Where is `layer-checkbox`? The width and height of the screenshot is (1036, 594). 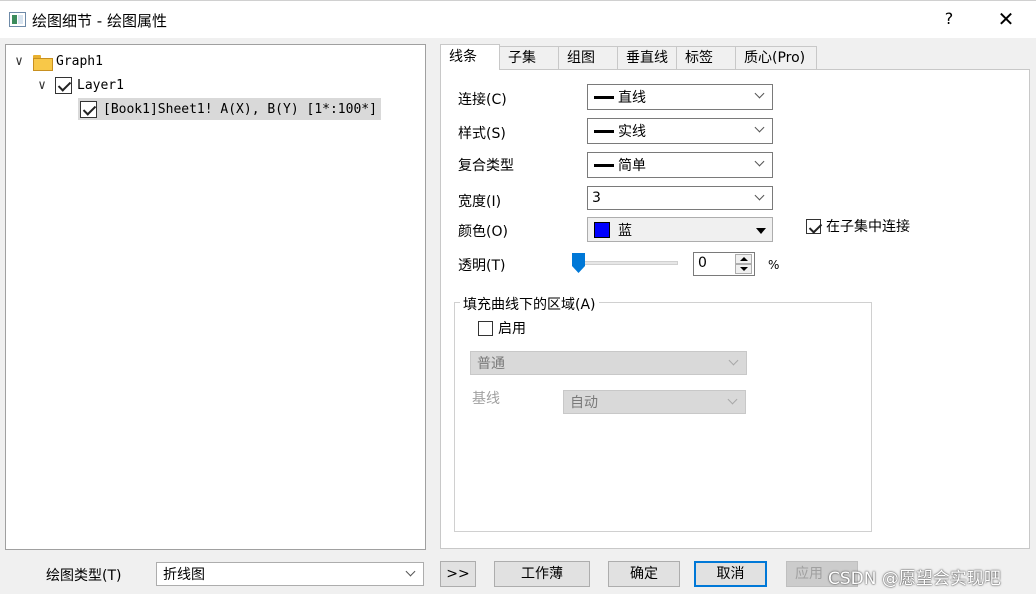 layer-checkbox is located at coordinates (63, 85).